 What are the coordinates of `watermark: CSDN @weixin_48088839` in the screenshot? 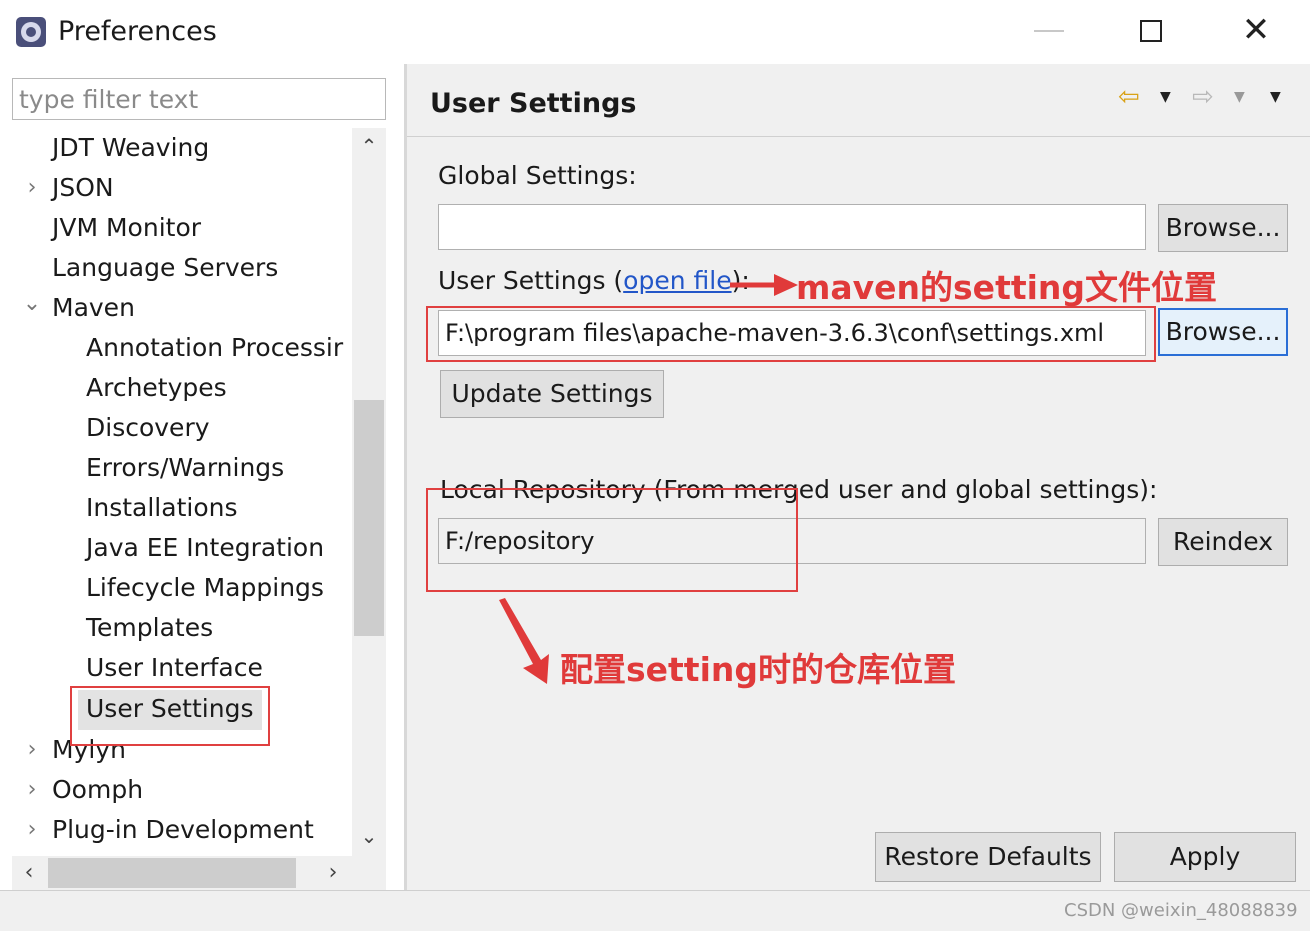 It's located at (1181, 910).